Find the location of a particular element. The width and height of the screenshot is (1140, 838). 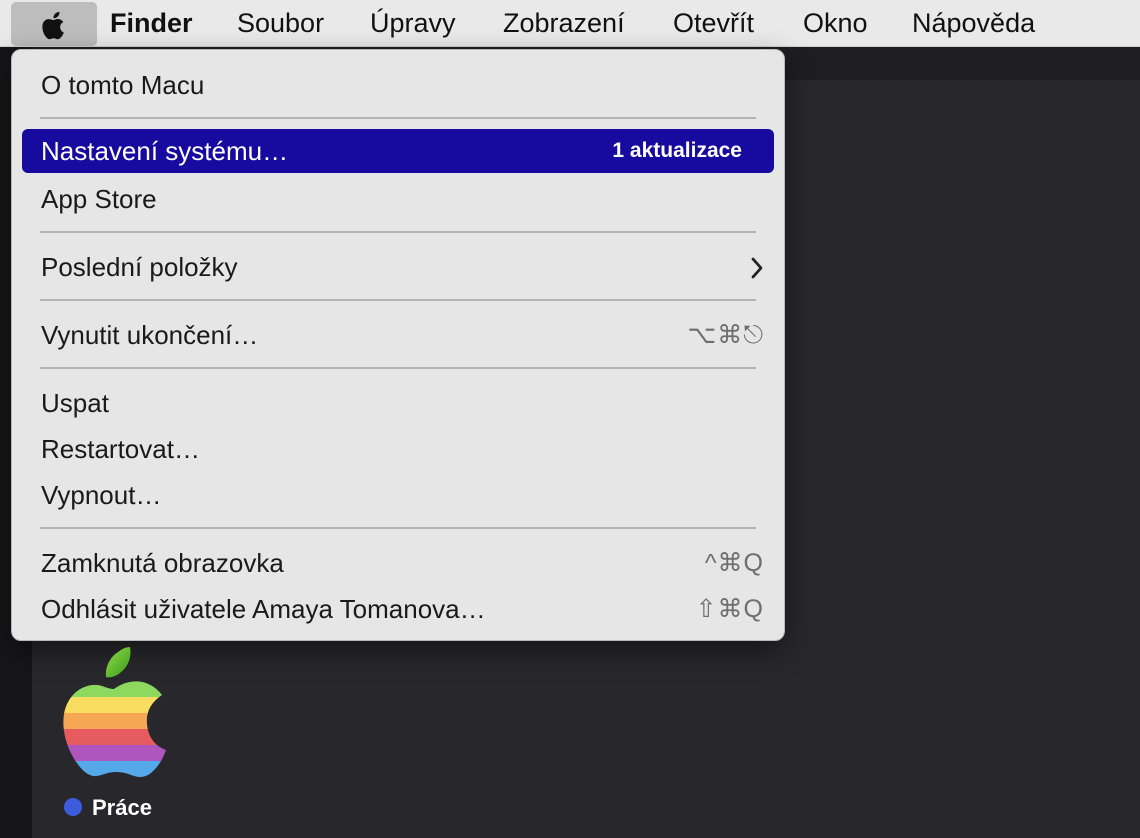

desktop-item-name: Práce is located at coordinates (122, 807).